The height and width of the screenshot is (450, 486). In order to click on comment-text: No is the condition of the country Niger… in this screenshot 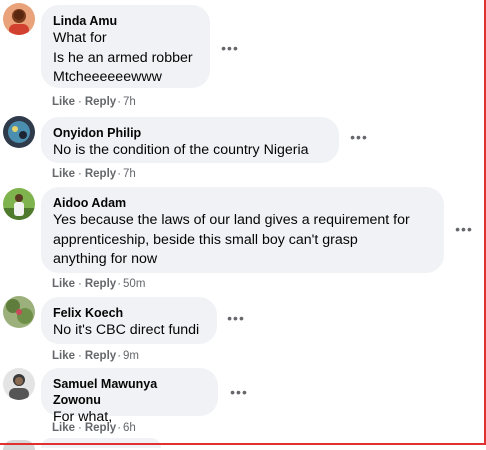, I will do `click(181, 150)`.